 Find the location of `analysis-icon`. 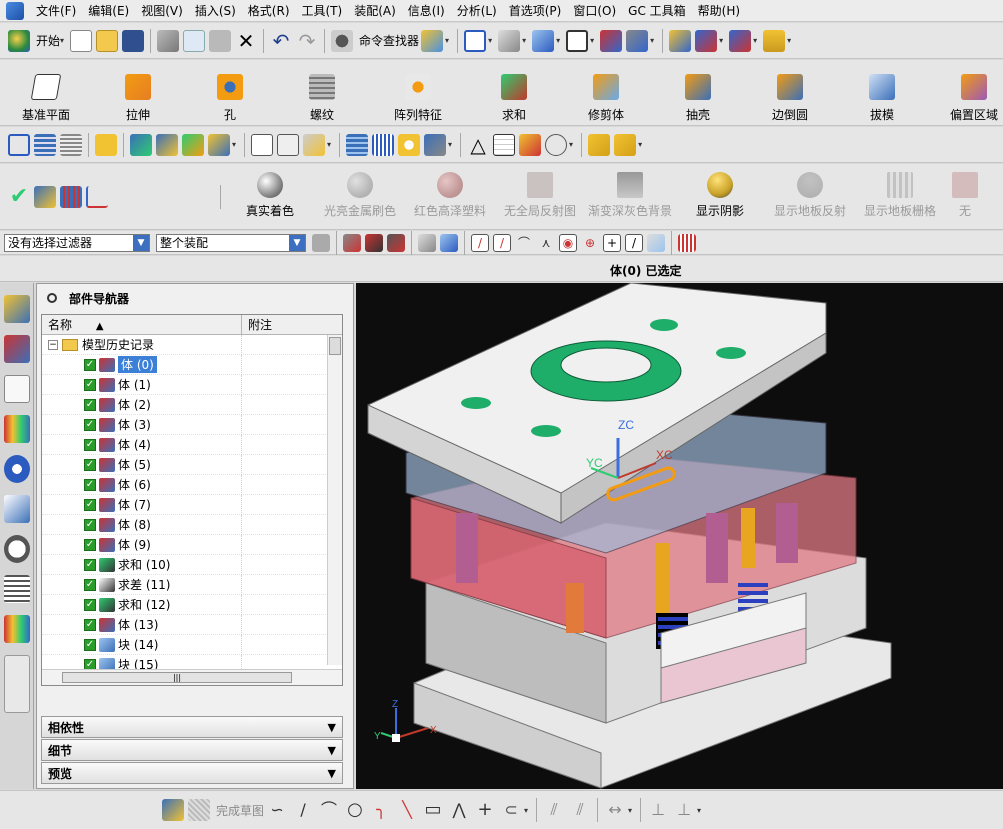

analysis-icon is located at coordinates (530, 144).